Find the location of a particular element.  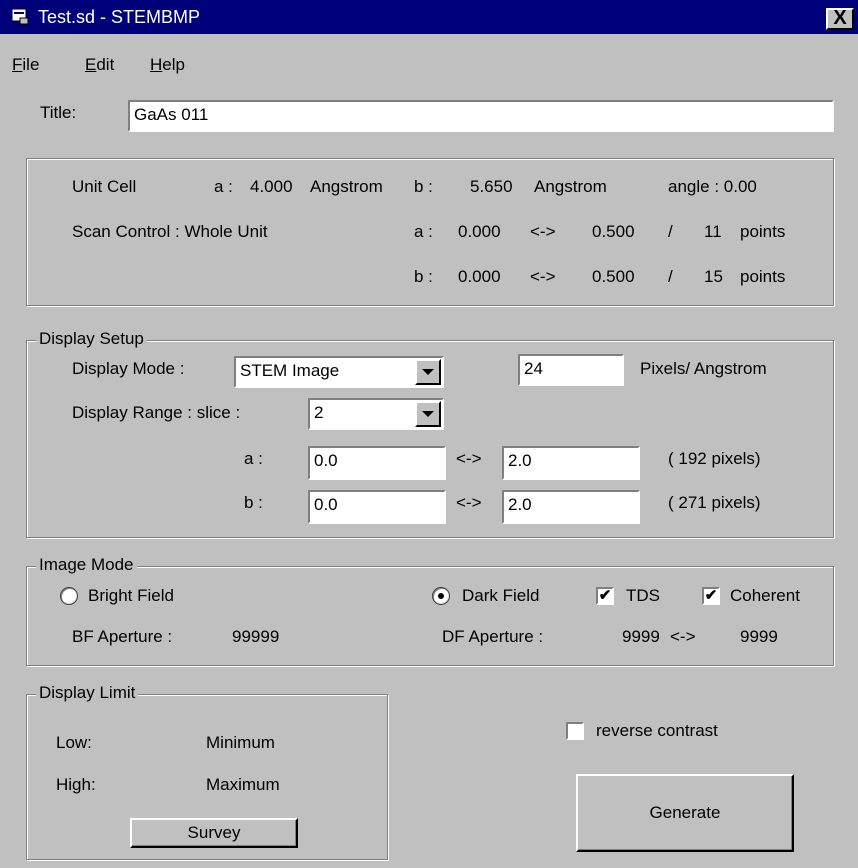

scan-b-to: 0.500 is located at coordinates (613, 276).